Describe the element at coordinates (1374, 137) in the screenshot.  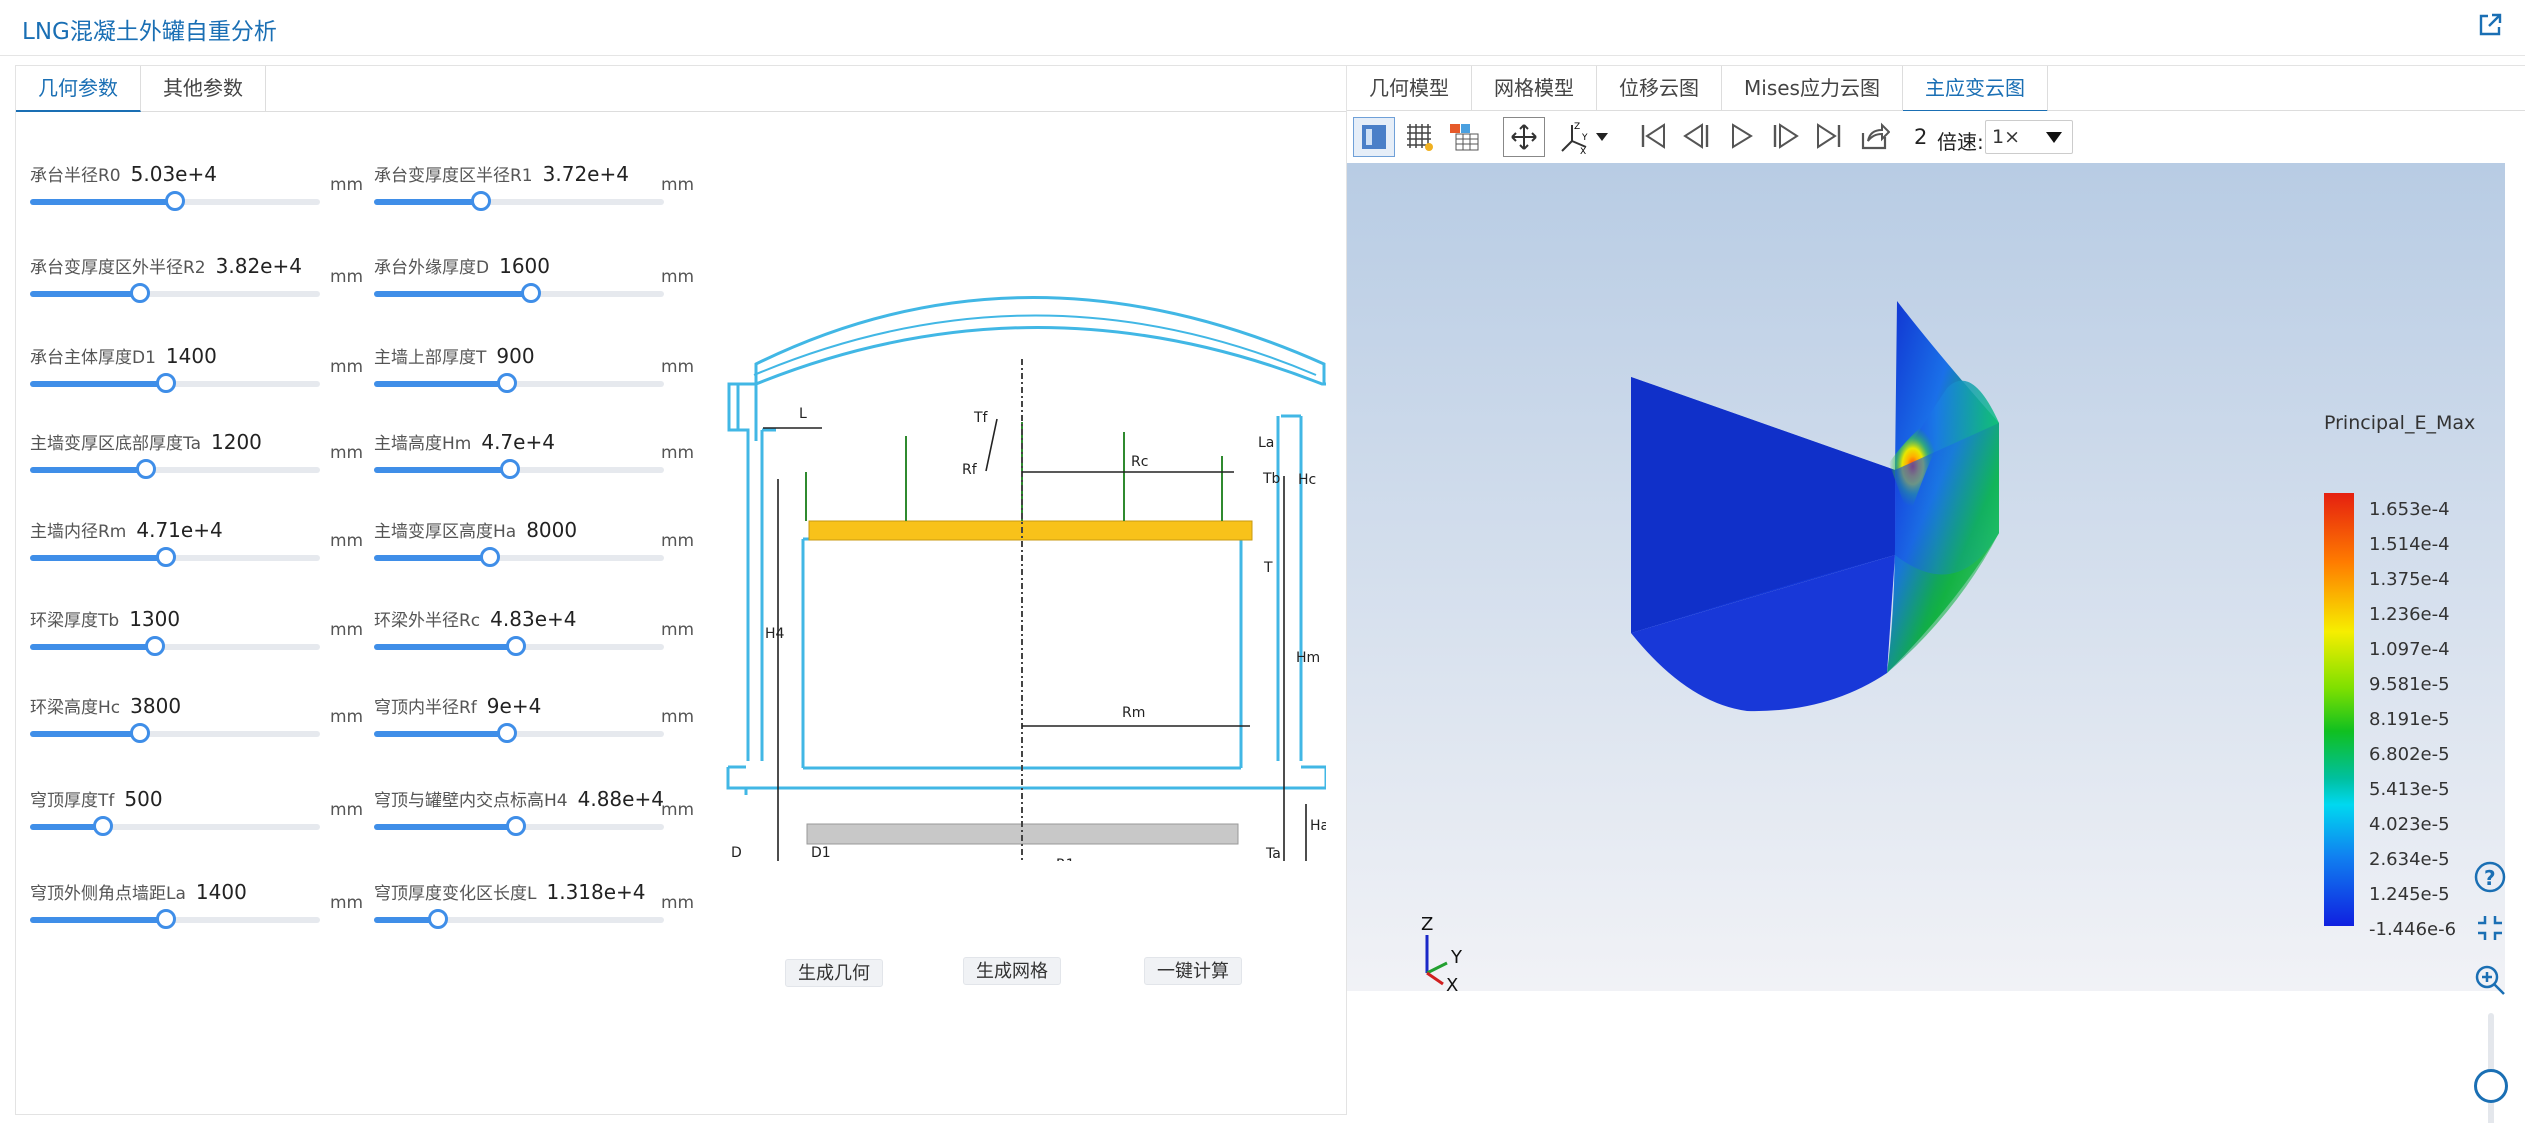
I see `view-mode-button` at that location.